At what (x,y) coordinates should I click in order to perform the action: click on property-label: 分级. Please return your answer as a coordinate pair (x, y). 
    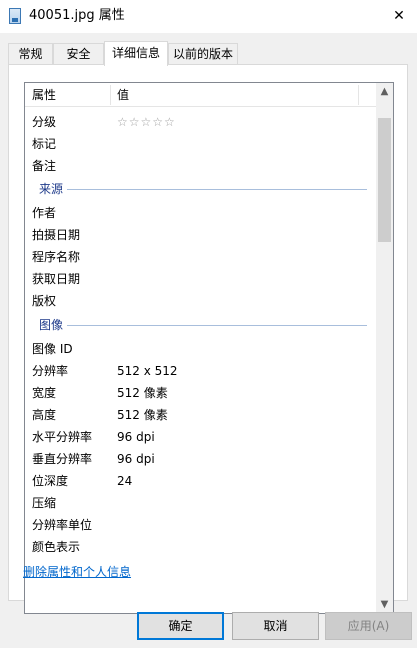
    Looking at the image, I should click on (44, 122).